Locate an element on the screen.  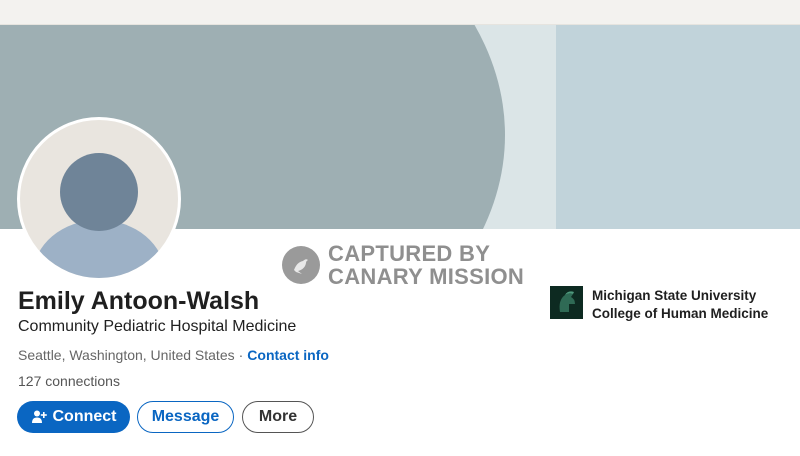
watermark-line-2: CANARY MISSION is located at coordinates (426, 276).